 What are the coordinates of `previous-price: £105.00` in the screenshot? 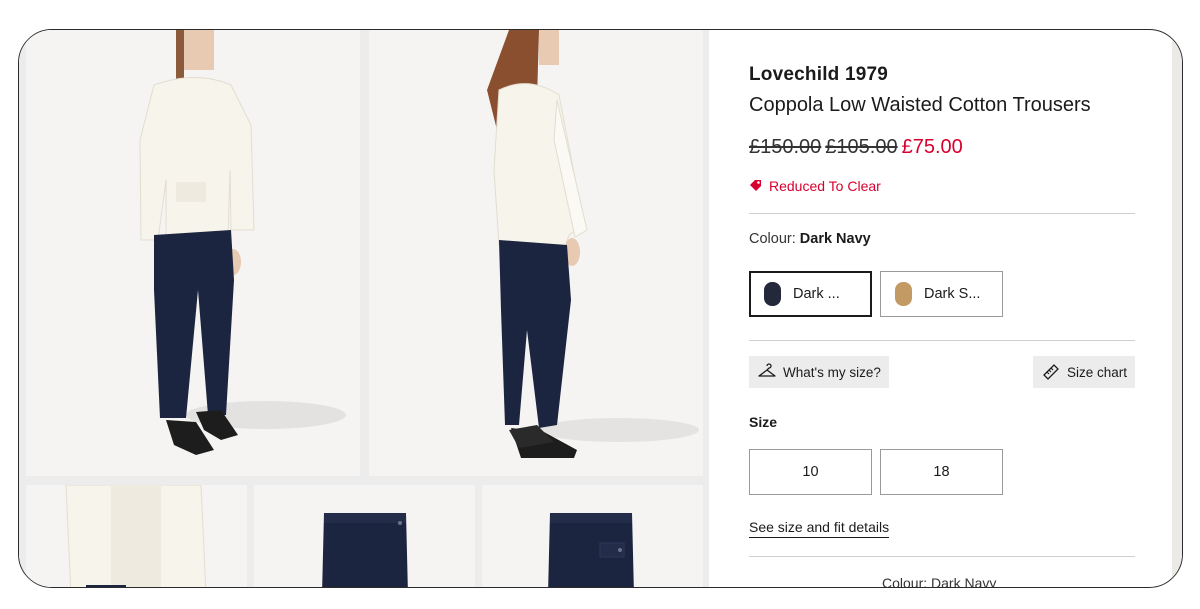 It's located at (861, 147).